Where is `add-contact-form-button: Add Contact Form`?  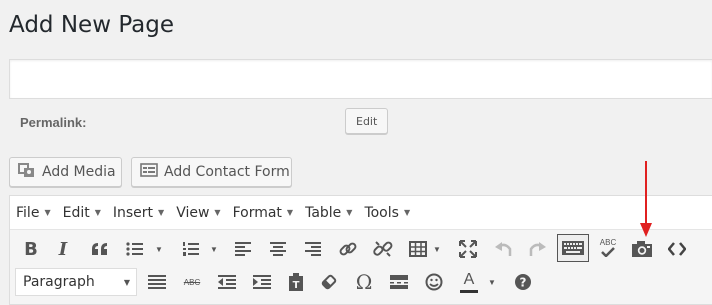
add-contact-form-button: Add Contact Form is located at coordinates (211, 172).